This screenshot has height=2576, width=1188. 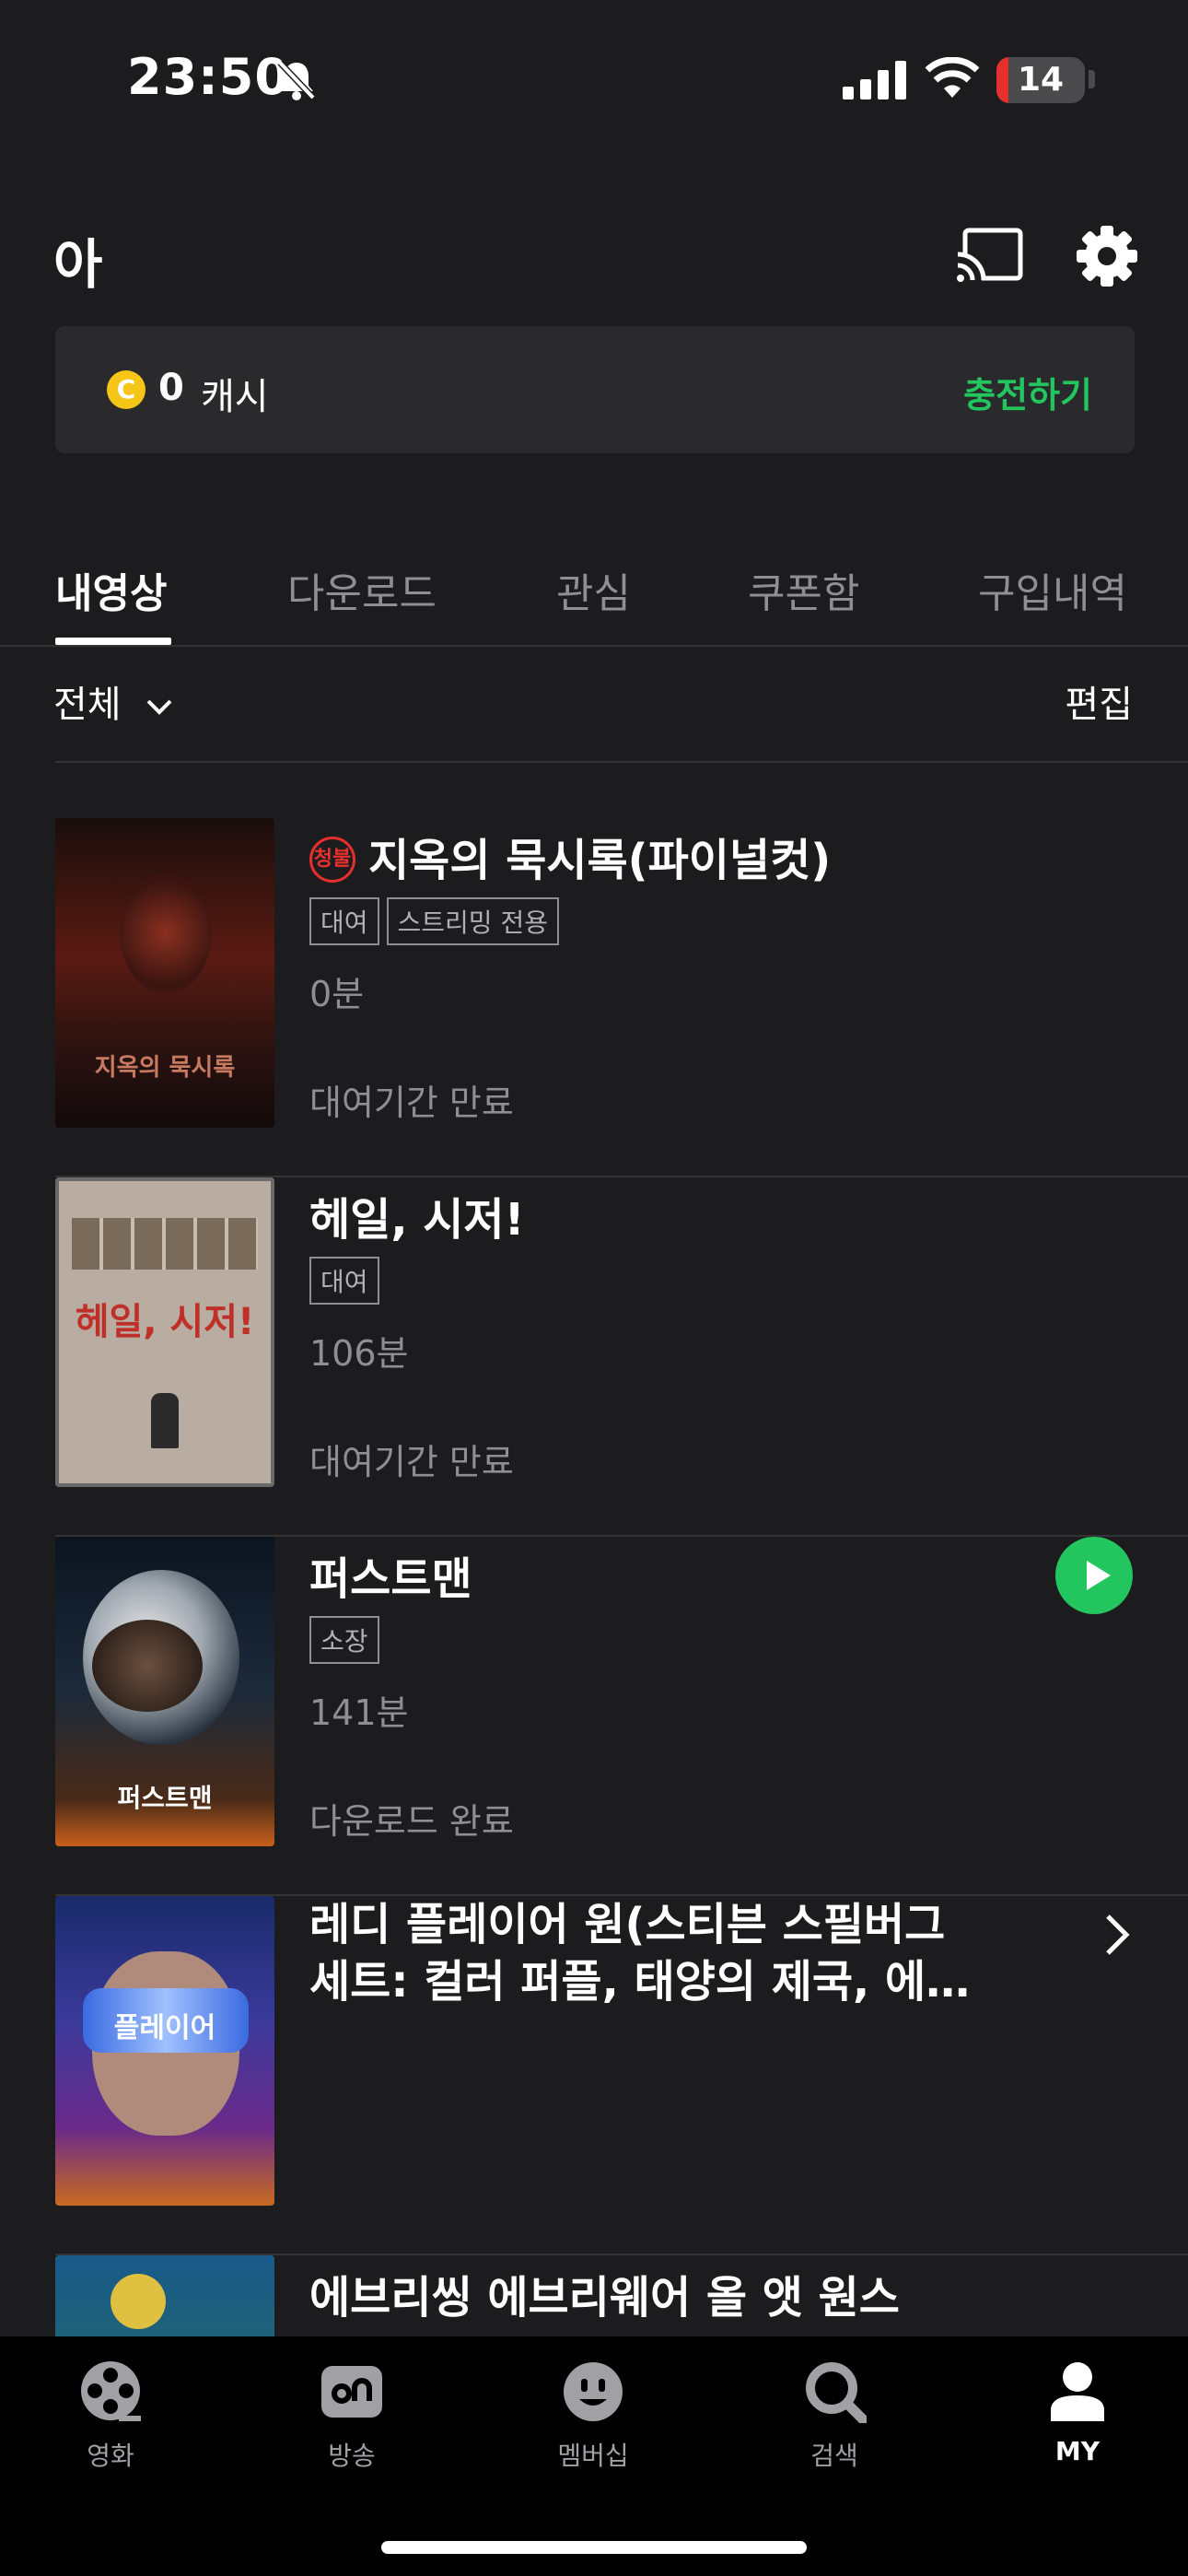 I want to click on chevron-right-icon, so click(x=1117, y=1935).